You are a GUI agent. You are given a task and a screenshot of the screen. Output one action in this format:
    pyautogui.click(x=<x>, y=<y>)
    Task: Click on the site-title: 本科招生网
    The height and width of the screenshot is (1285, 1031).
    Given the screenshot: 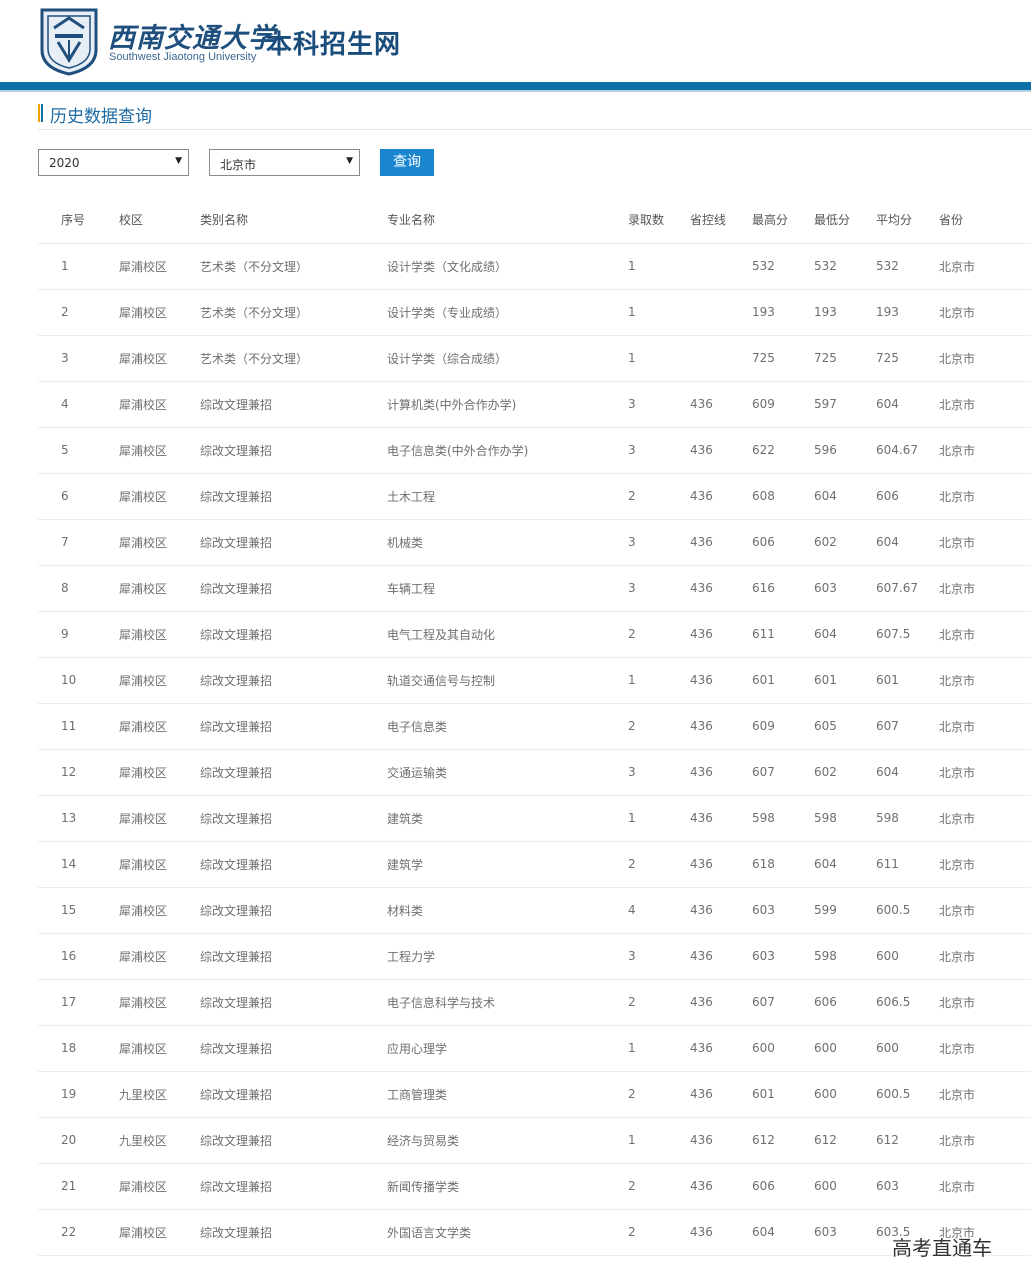 What is the action you would take?
    pyautogui.click(x=333, y=42)
    